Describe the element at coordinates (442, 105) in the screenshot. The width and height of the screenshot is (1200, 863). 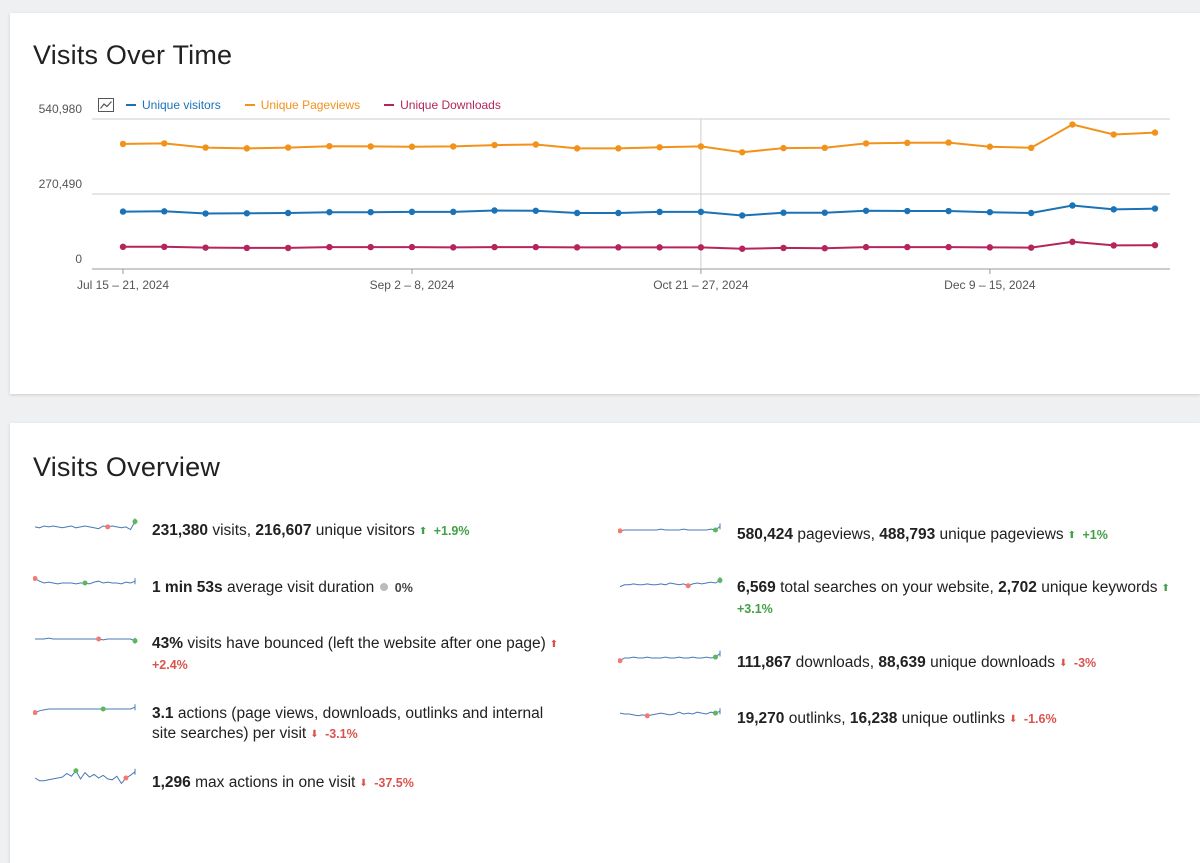
I see `legend-unique-downloads: Unique Downloads` at that location.